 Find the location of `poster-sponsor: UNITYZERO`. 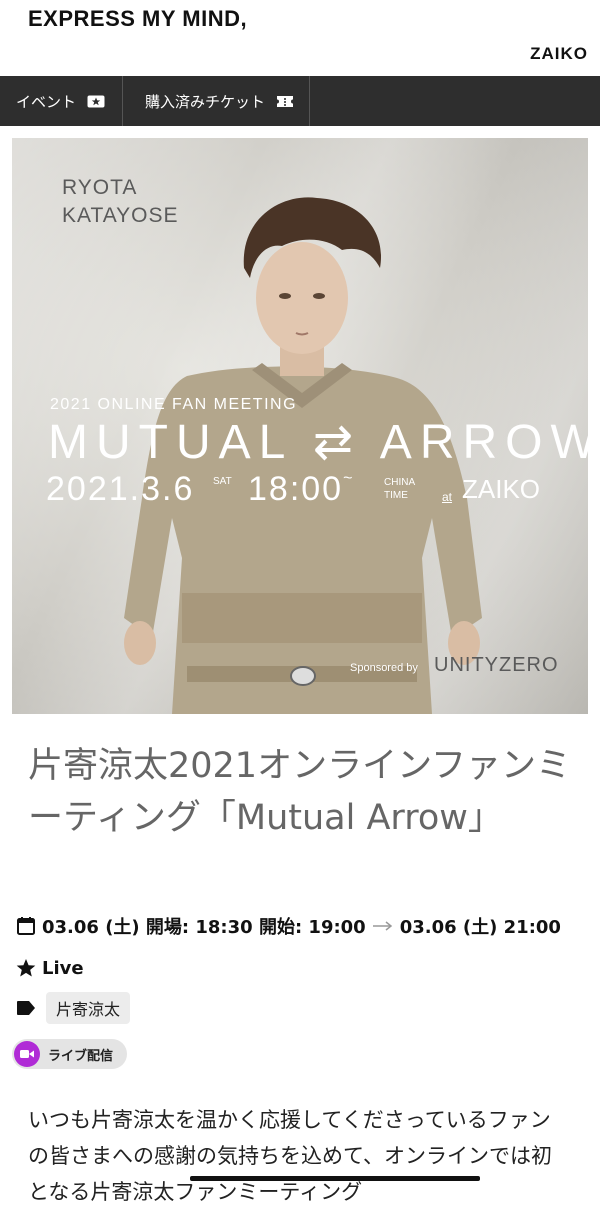

poster-sponsor: UNITYZERO is located at coordinates (496, 665).